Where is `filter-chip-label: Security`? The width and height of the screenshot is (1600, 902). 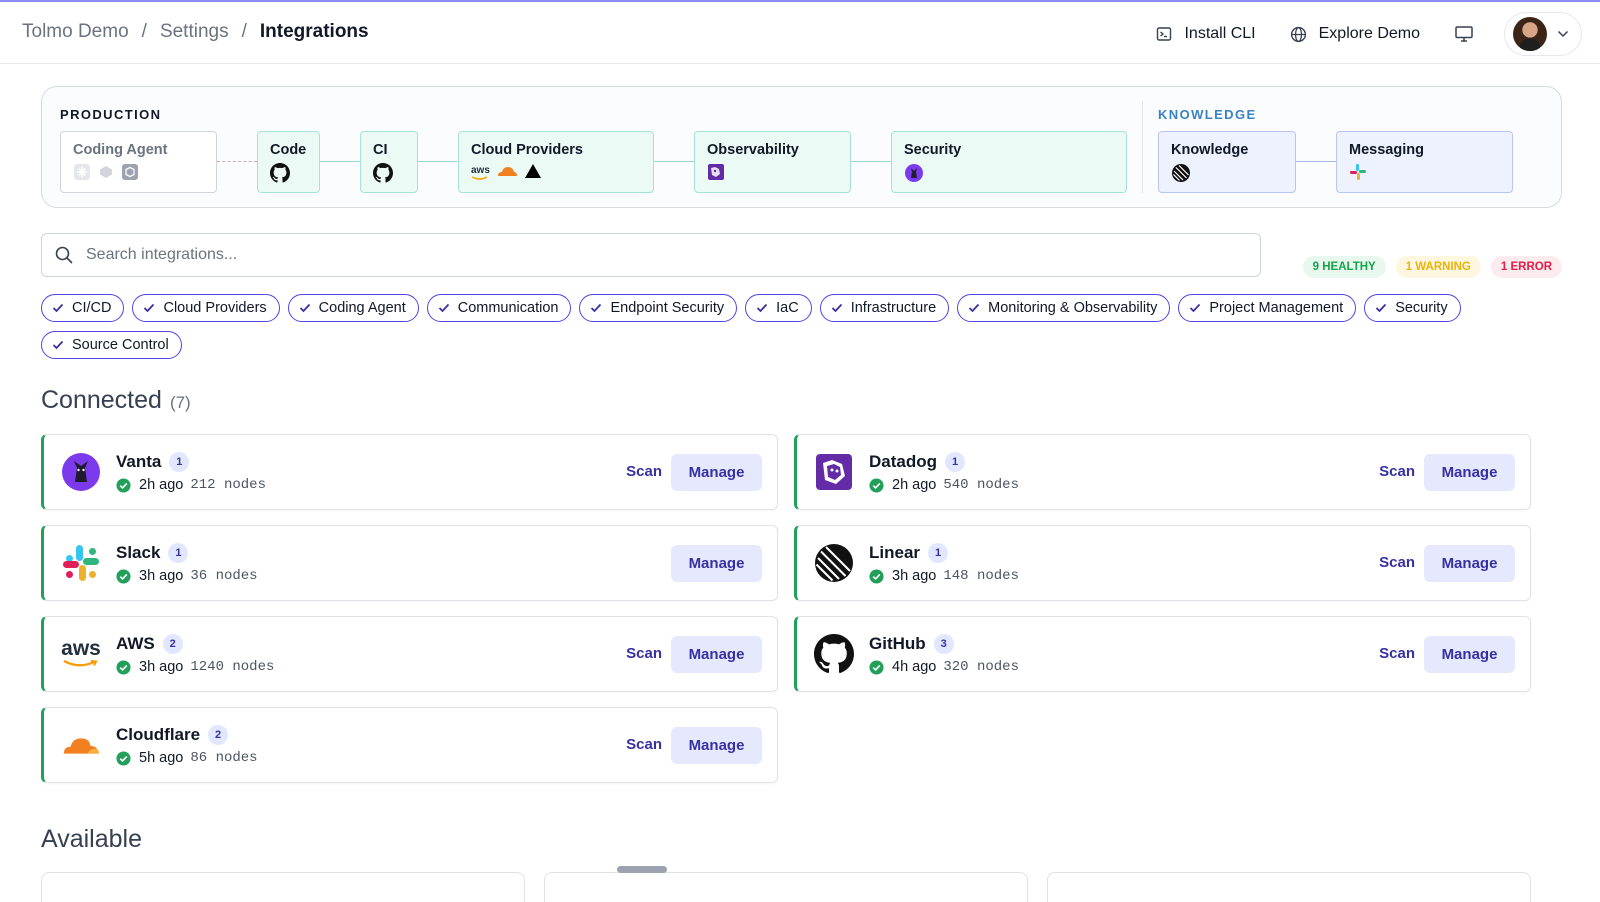 filter-chip-label: Security is located at coordinates (1421, 308).